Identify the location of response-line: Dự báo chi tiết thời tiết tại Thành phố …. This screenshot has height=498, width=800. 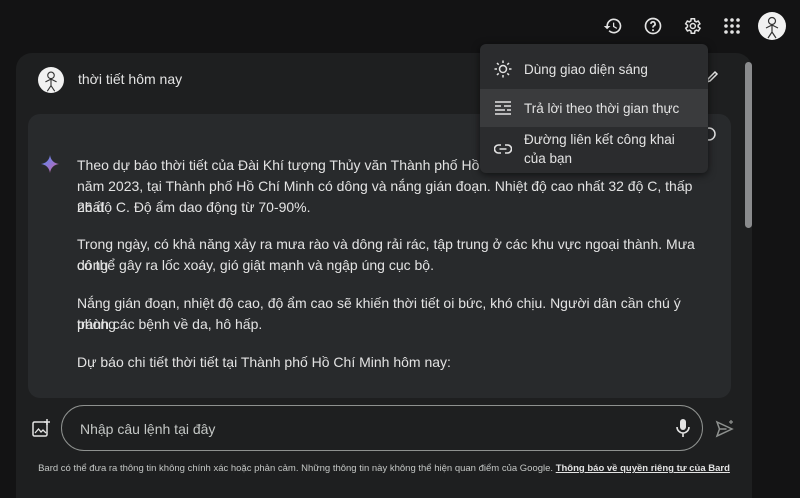
(264, 362).